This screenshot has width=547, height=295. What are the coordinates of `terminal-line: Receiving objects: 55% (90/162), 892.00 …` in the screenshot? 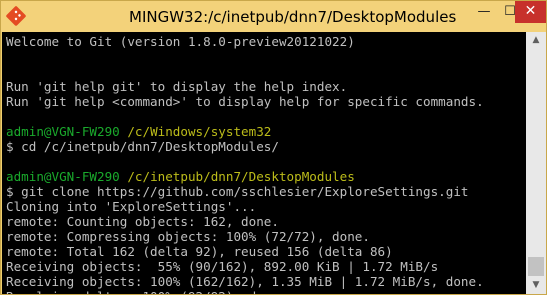 It's located at (222, 266).